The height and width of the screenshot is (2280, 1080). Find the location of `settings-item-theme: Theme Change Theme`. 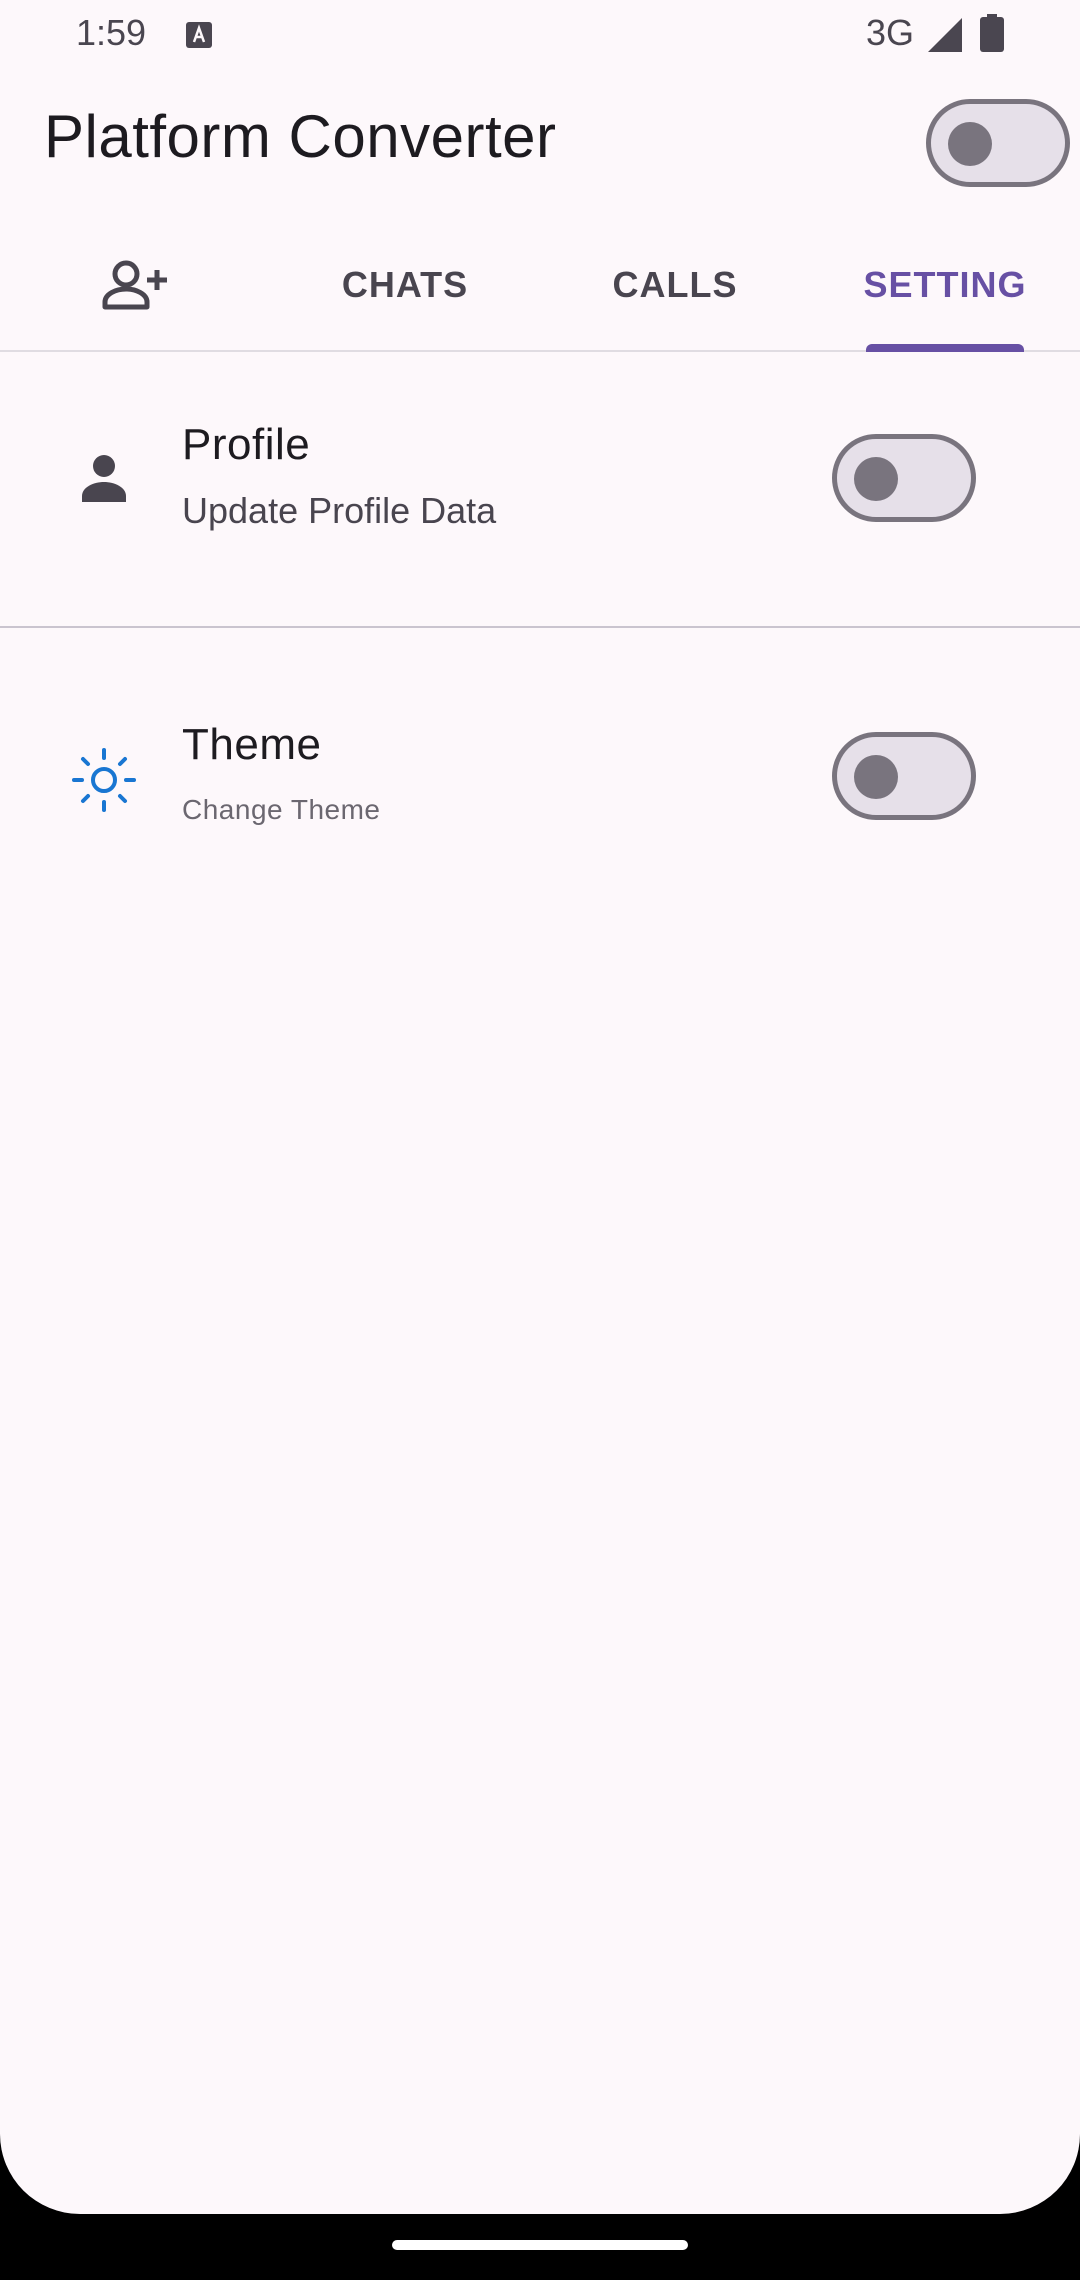

settings-item-theme: Theme Change Theme is located at coordinates (540, 778).